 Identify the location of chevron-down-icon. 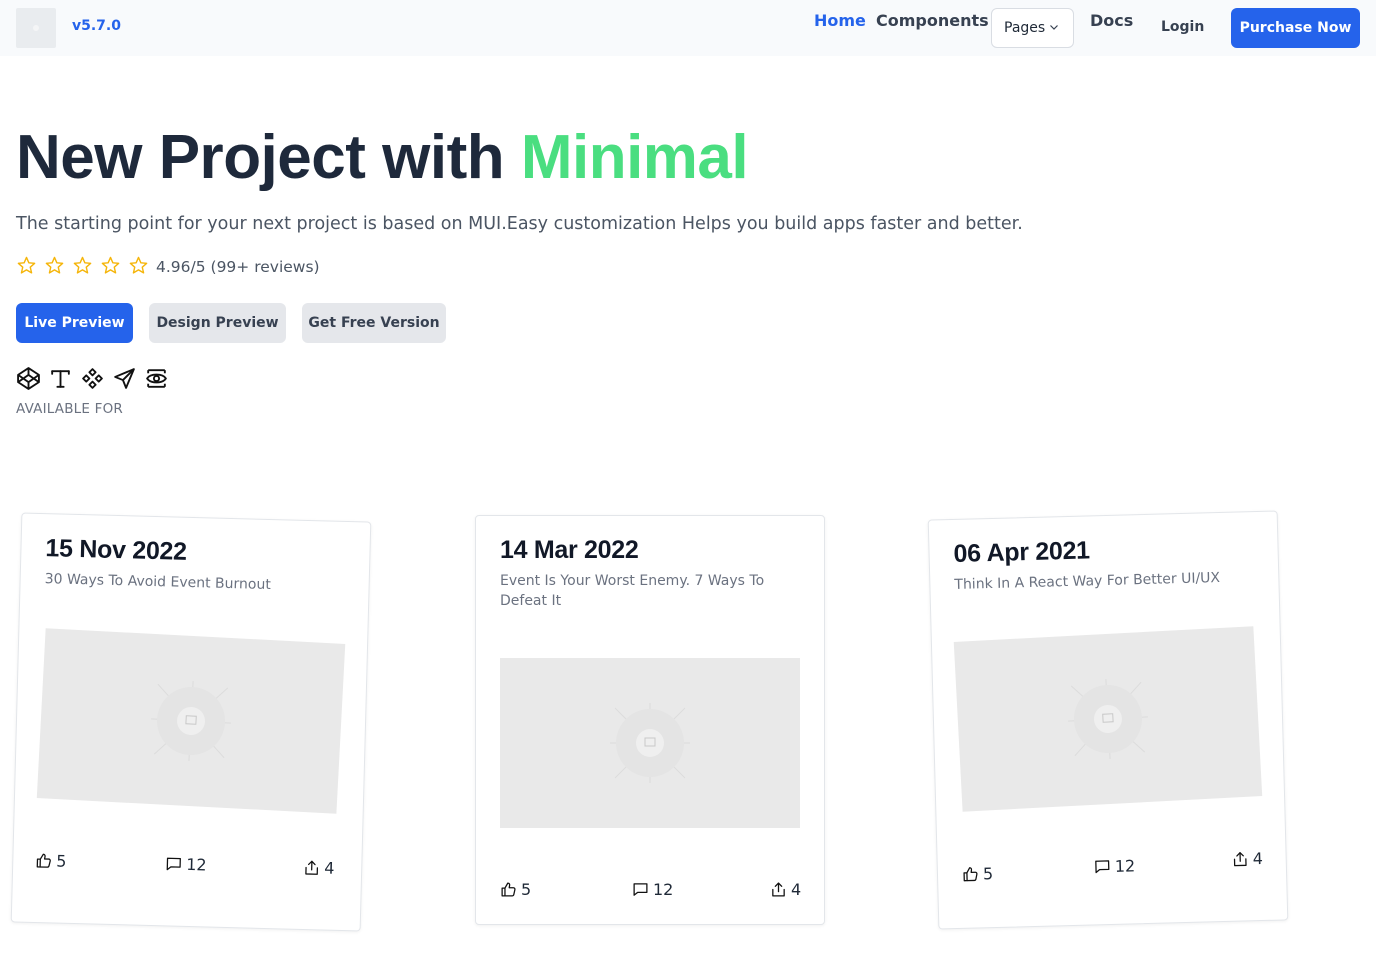
(1054, 27).